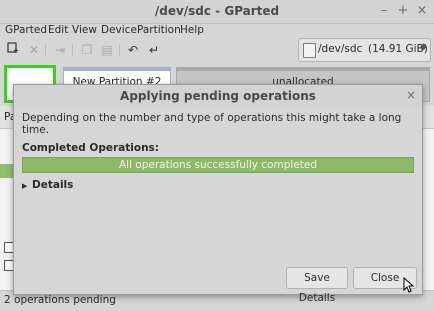  I want to click on paste-icon: ▤, so click(107, 50).